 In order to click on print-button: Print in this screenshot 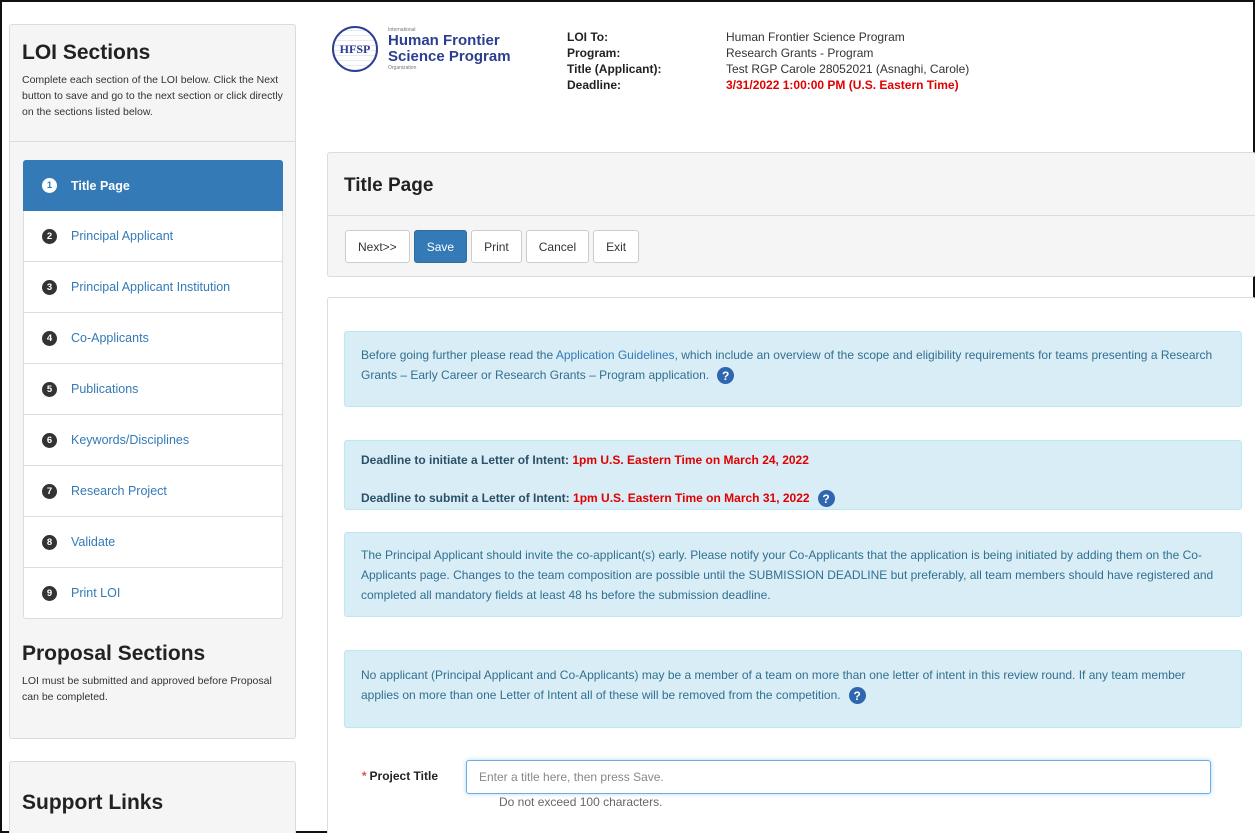, I will do `click(496, 246)`.